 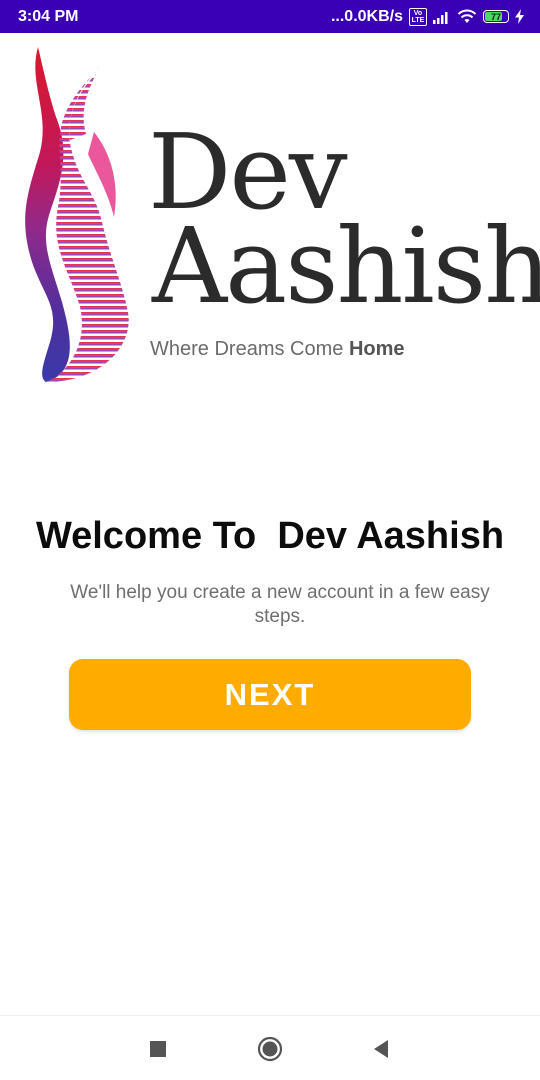 I want to click on recents-button, so click(x=158, y=1049).